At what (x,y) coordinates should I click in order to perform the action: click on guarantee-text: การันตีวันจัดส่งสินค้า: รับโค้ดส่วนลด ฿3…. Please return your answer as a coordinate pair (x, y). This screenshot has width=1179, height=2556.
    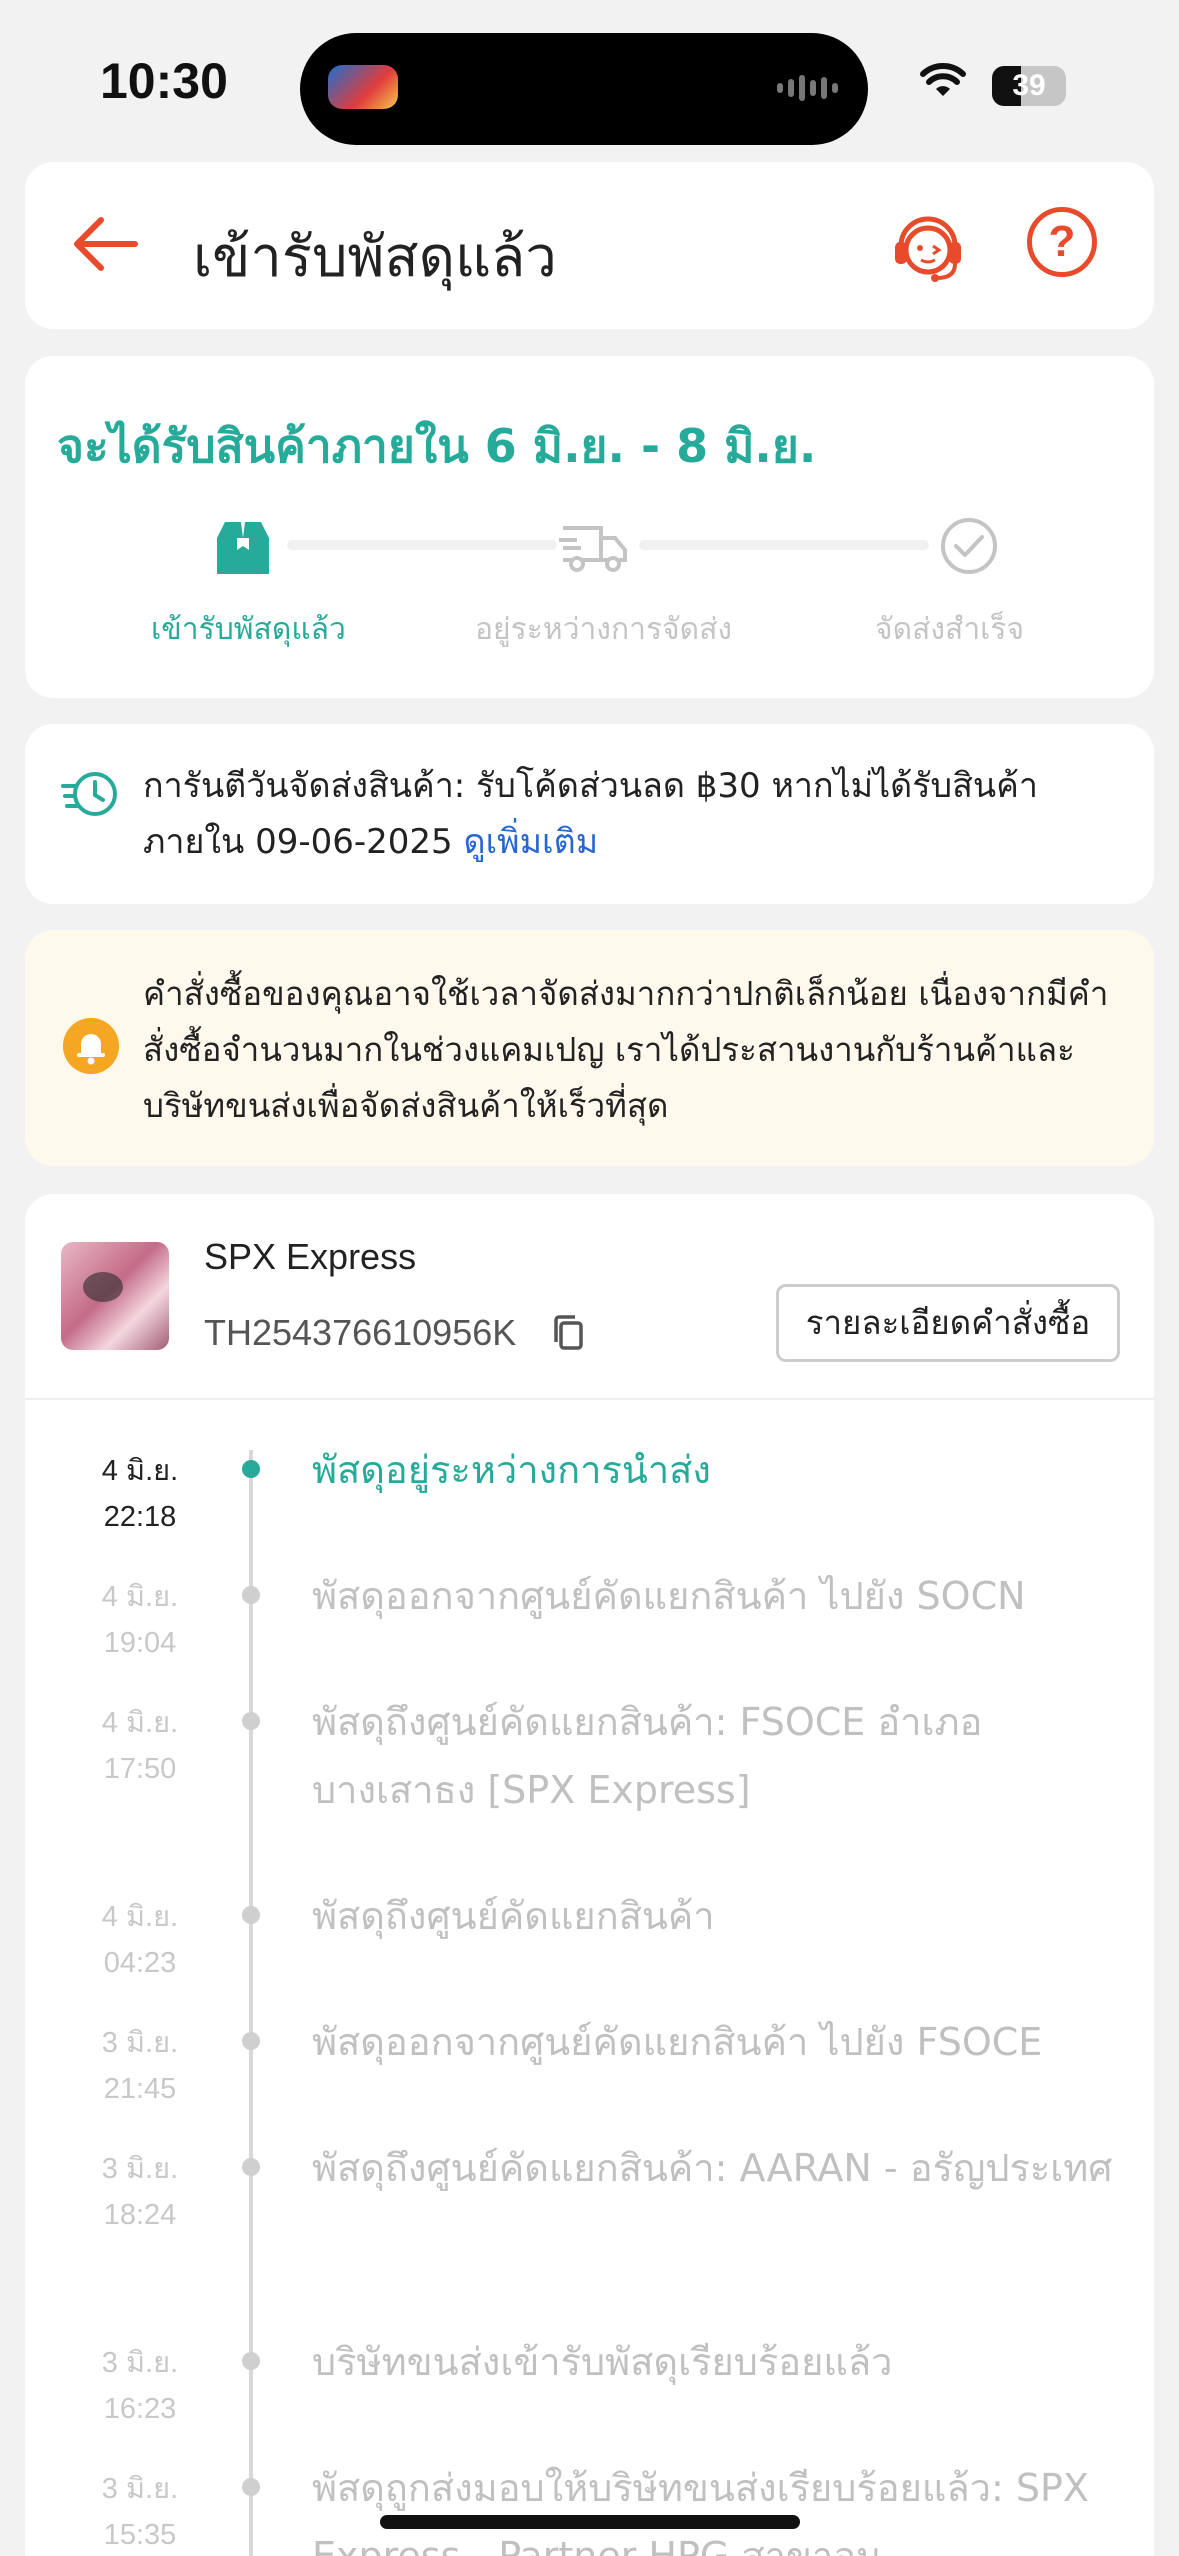
    Looking at the image, I should click on (623, 814).